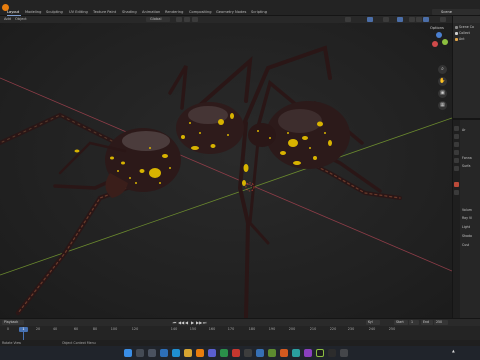  I want to click on tool-tab-icon, so click(456, 128).